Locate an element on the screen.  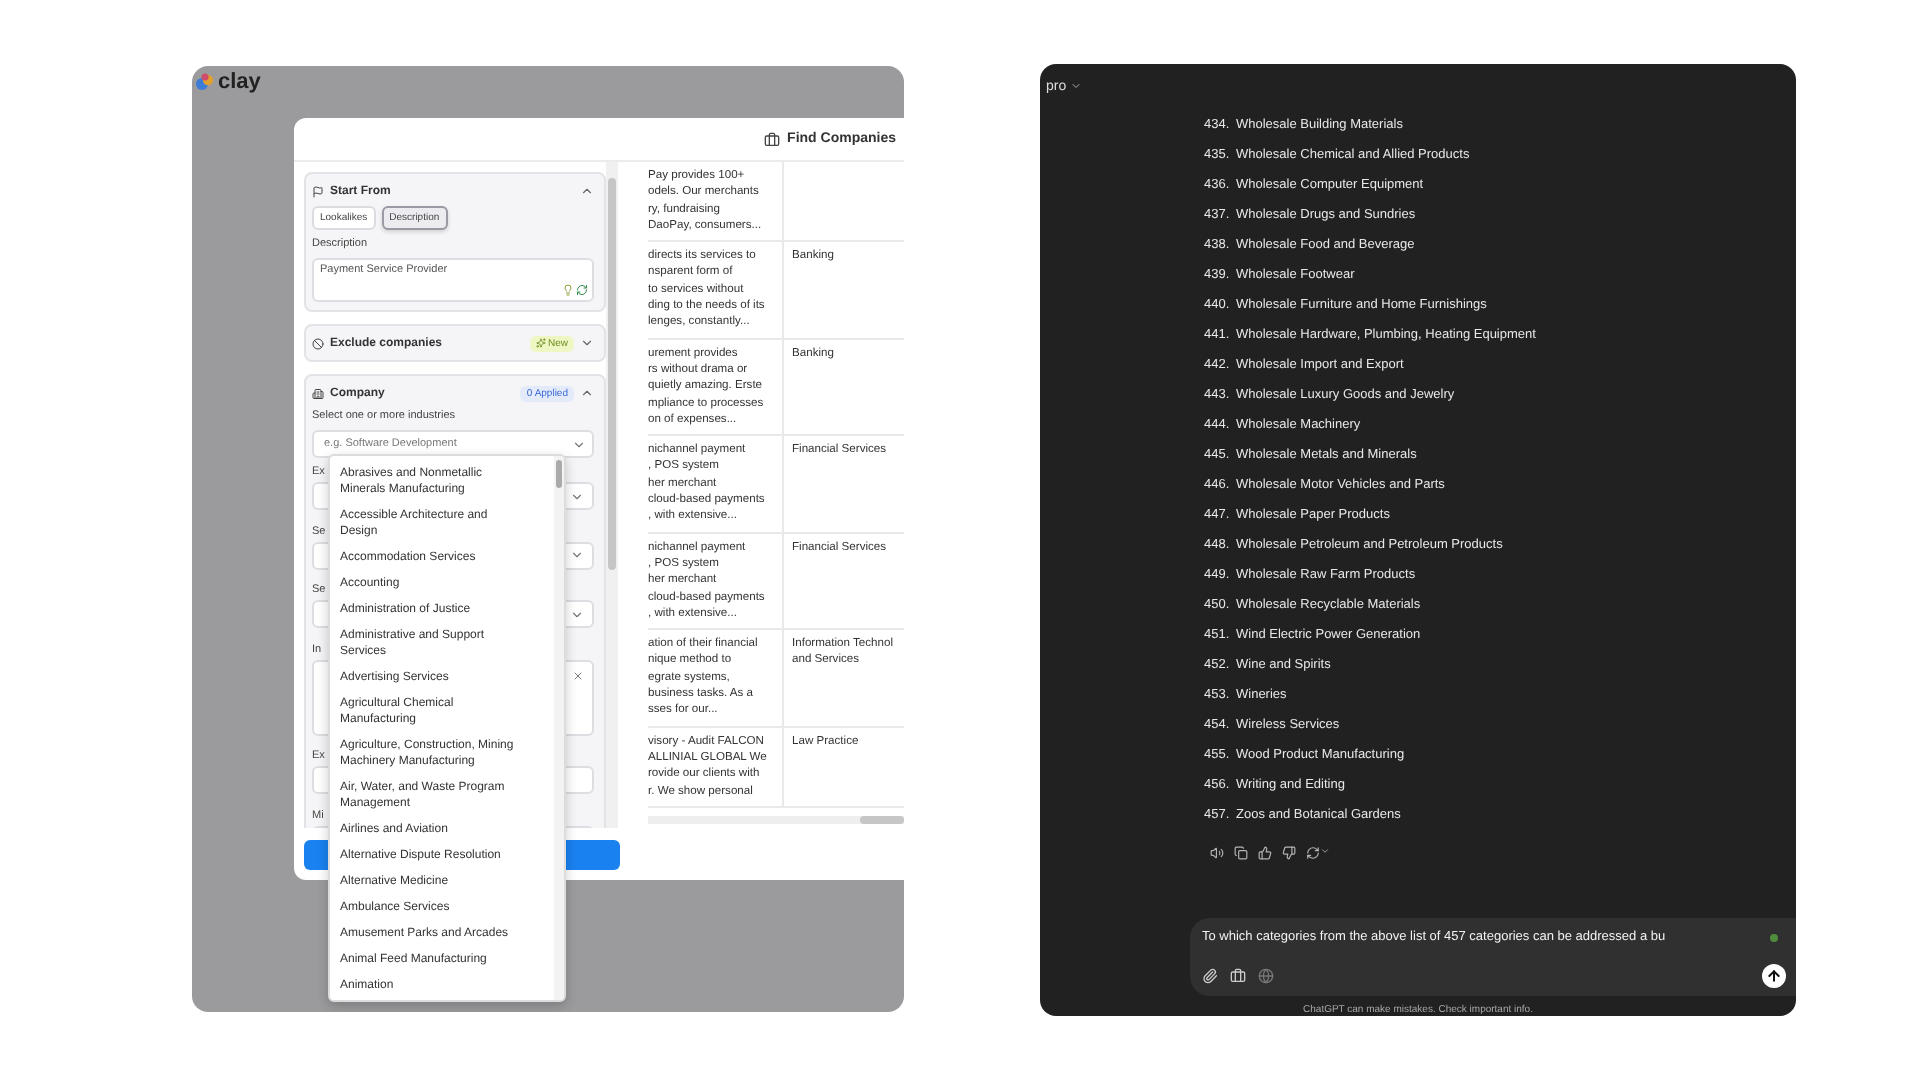
refresh-icon is located at coordinates (582, 290).